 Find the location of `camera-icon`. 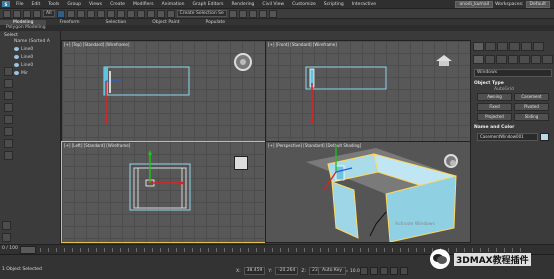

camera-icon is located at coordinates (8, 131).